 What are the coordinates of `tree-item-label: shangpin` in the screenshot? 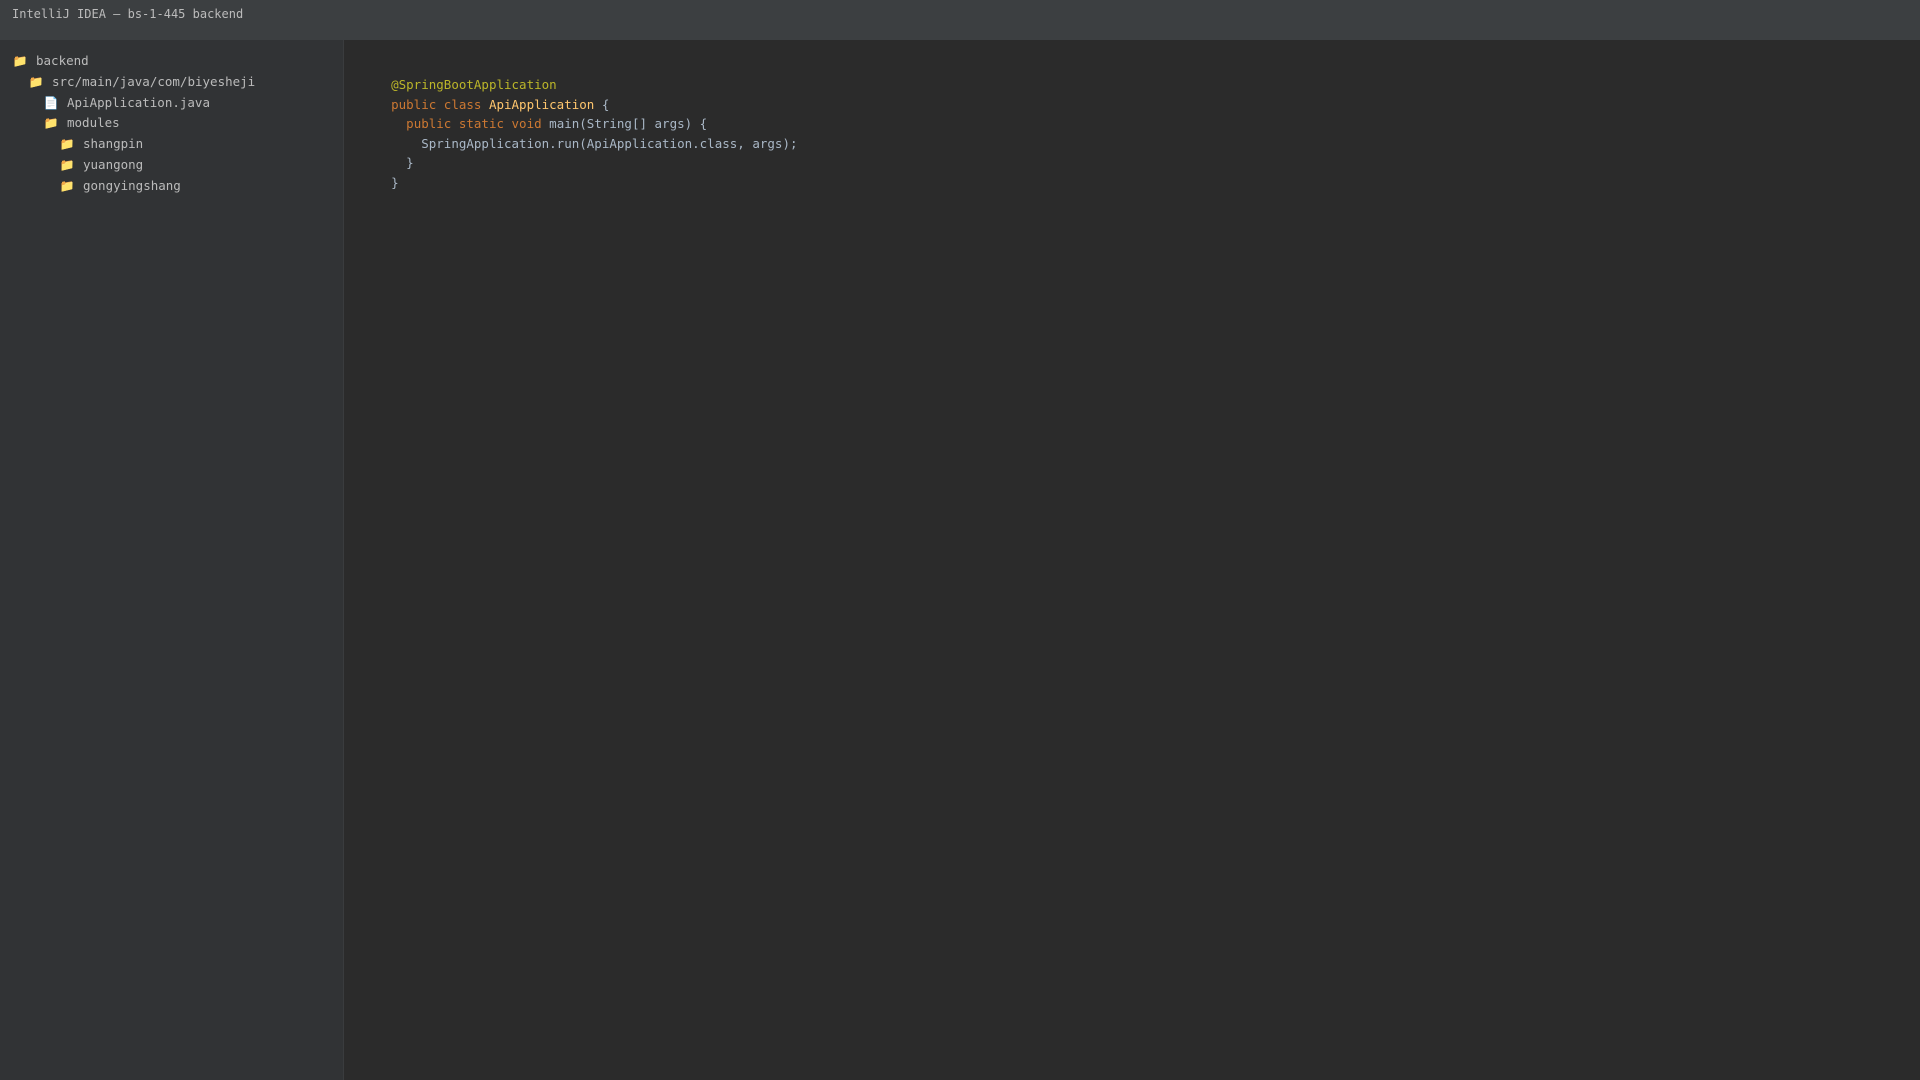 It's located at (113, 143).